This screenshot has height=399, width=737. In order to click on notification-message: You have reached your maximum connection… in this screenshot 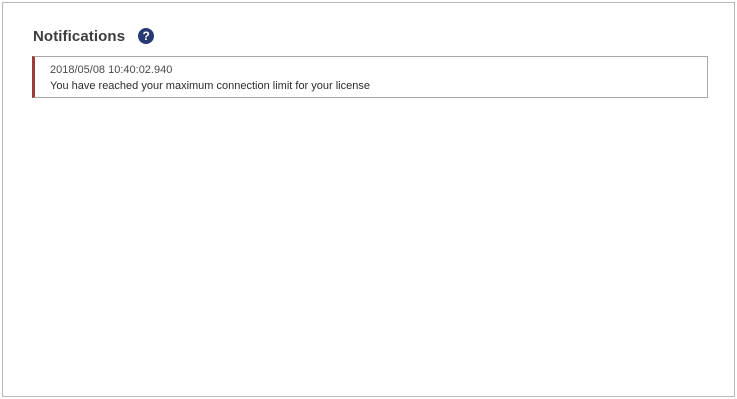, I will do `click(210, 86)`.